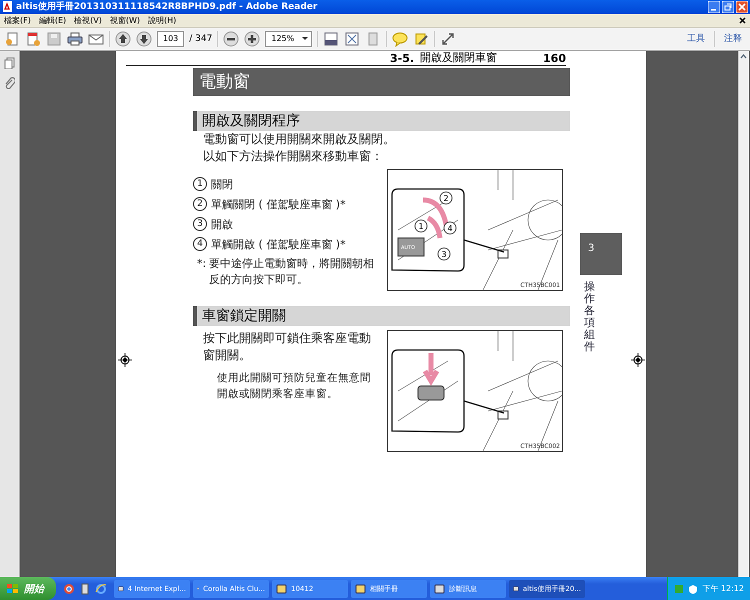  I want to click on close-icon, so click(742, 20).